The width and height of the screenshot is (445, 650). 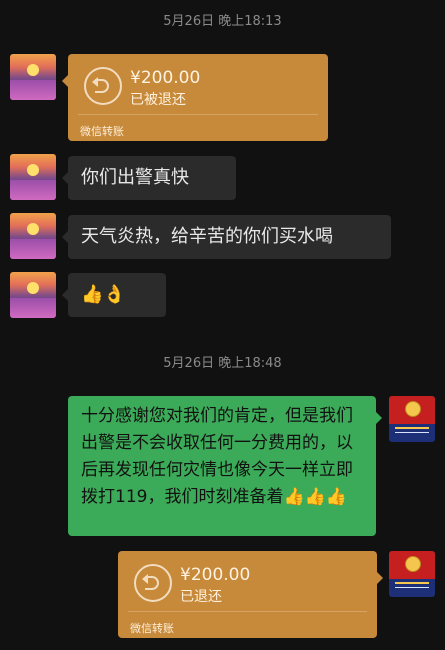 What do you see at coordinates (114, 295) in the screenshot?
I see `incoming-message: 👍👌` at bounding box center [114, 295].